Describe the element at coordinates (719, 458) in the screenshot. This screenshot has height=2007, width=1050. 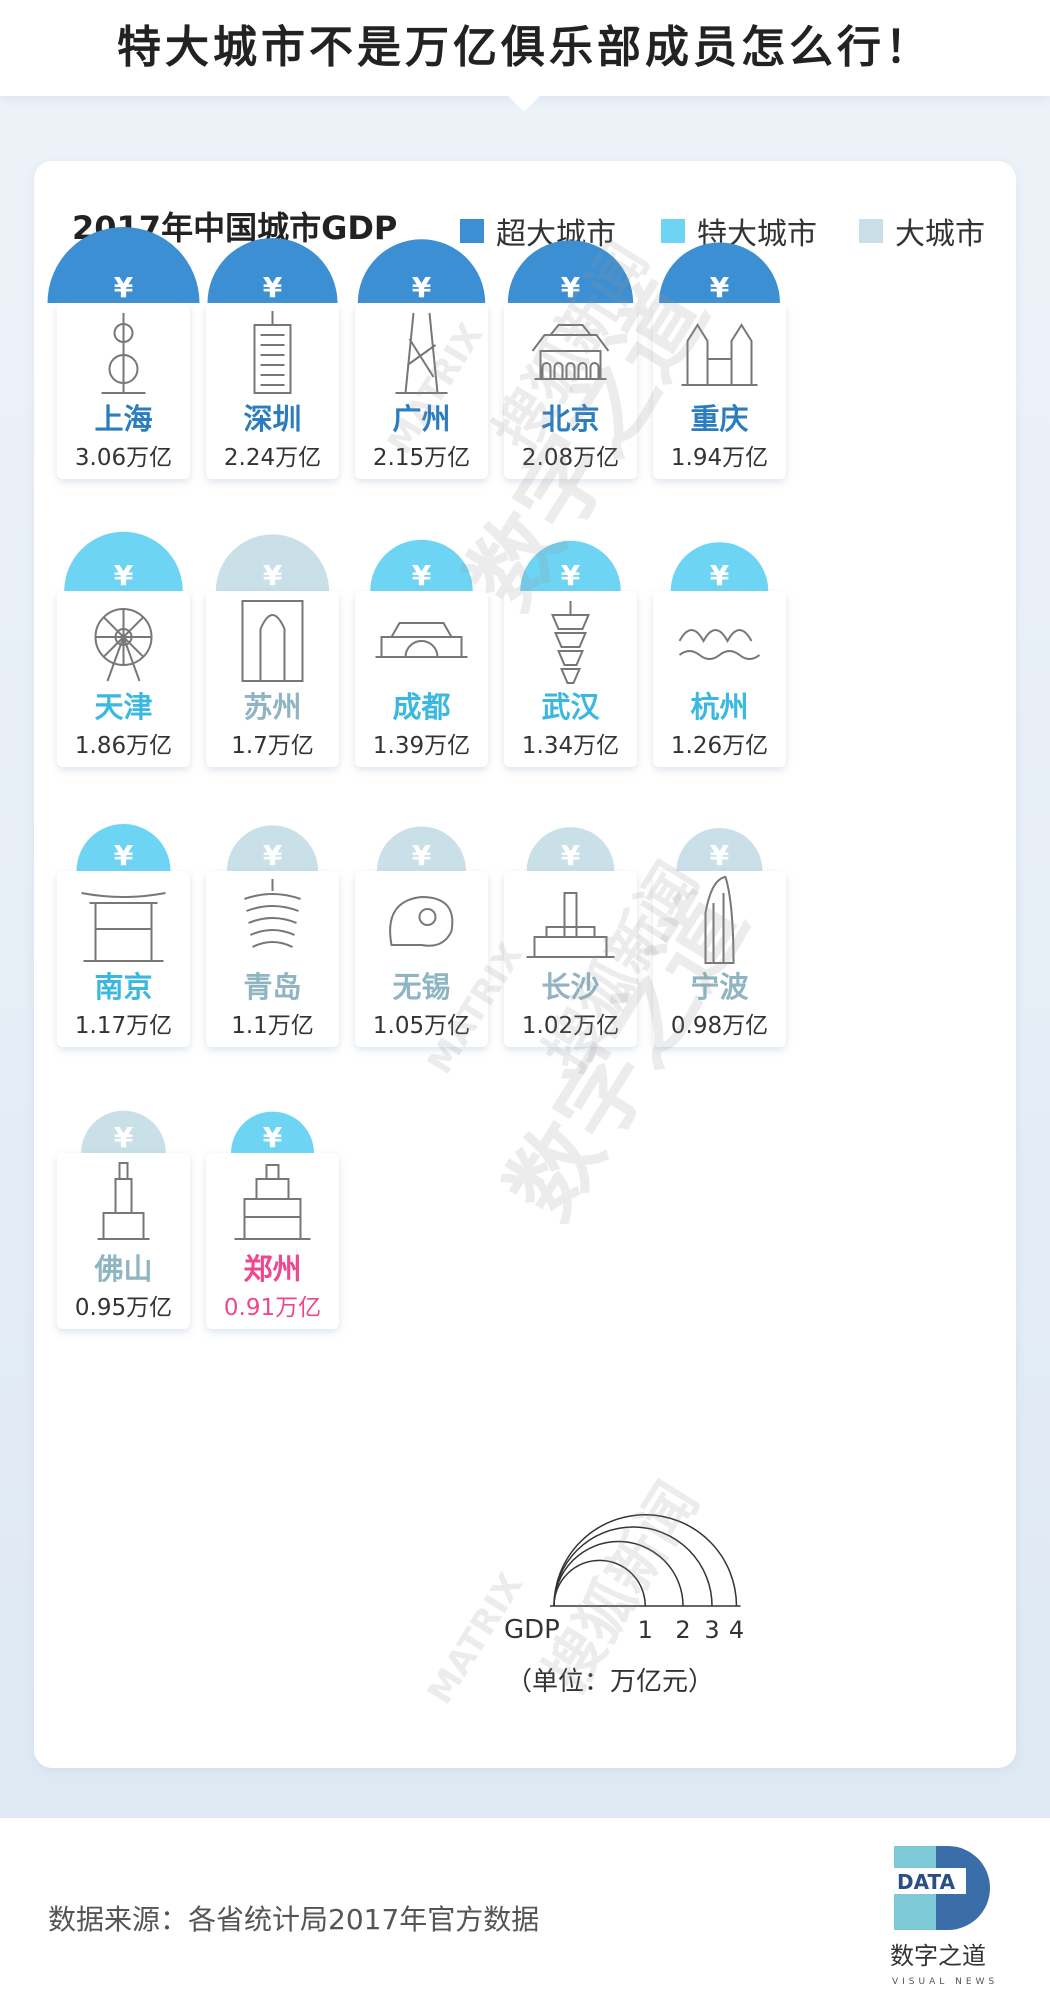
I see `gdp-value-label: 1.94万亿` at that location.